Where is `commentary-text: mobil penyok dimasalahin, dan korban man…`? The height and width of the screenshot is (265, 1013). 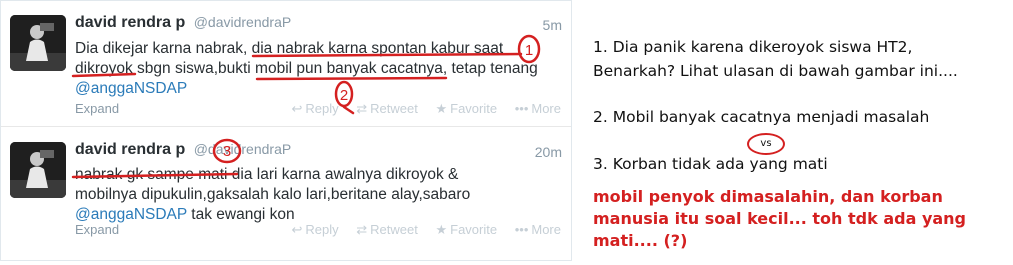 commentary-text: mobil penyok dimasalahin, dan korban man… is located at coordinates (780, 218).